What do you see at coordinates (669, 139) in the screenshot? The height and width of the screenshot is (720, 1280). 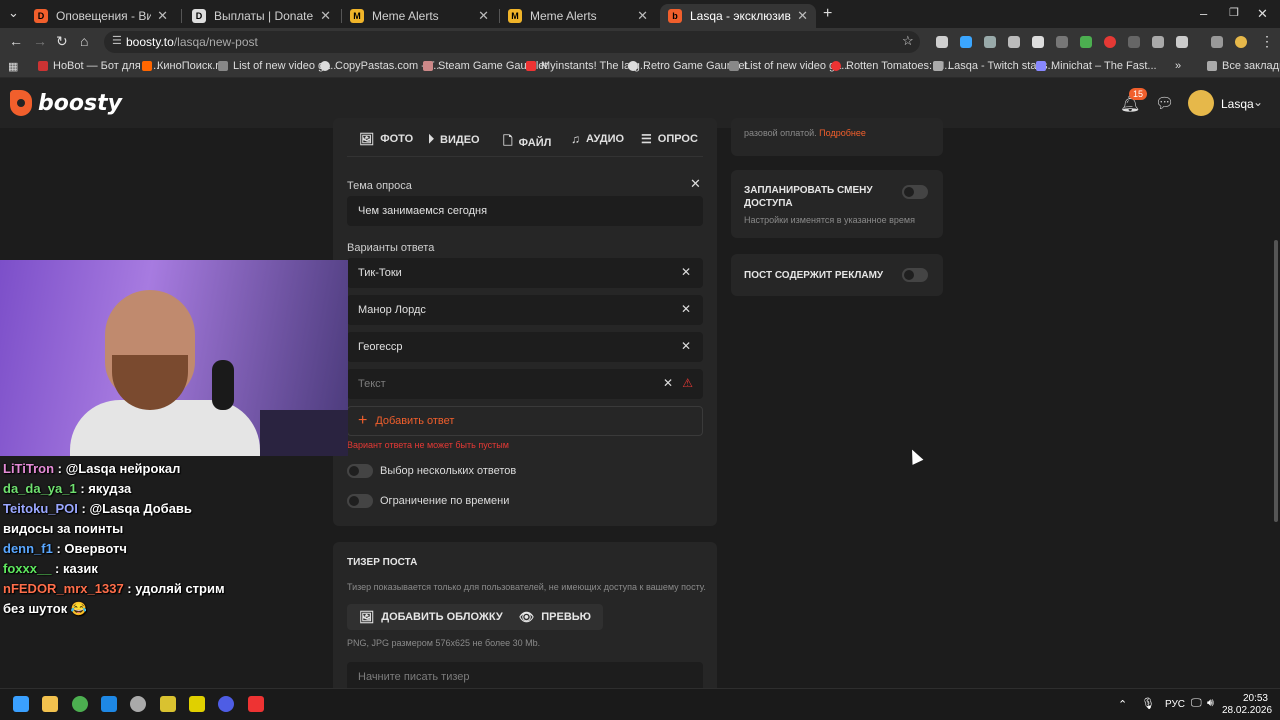 I see `media-tab-poll: ☰ ОПРОС` at bounding box center [669, 139].